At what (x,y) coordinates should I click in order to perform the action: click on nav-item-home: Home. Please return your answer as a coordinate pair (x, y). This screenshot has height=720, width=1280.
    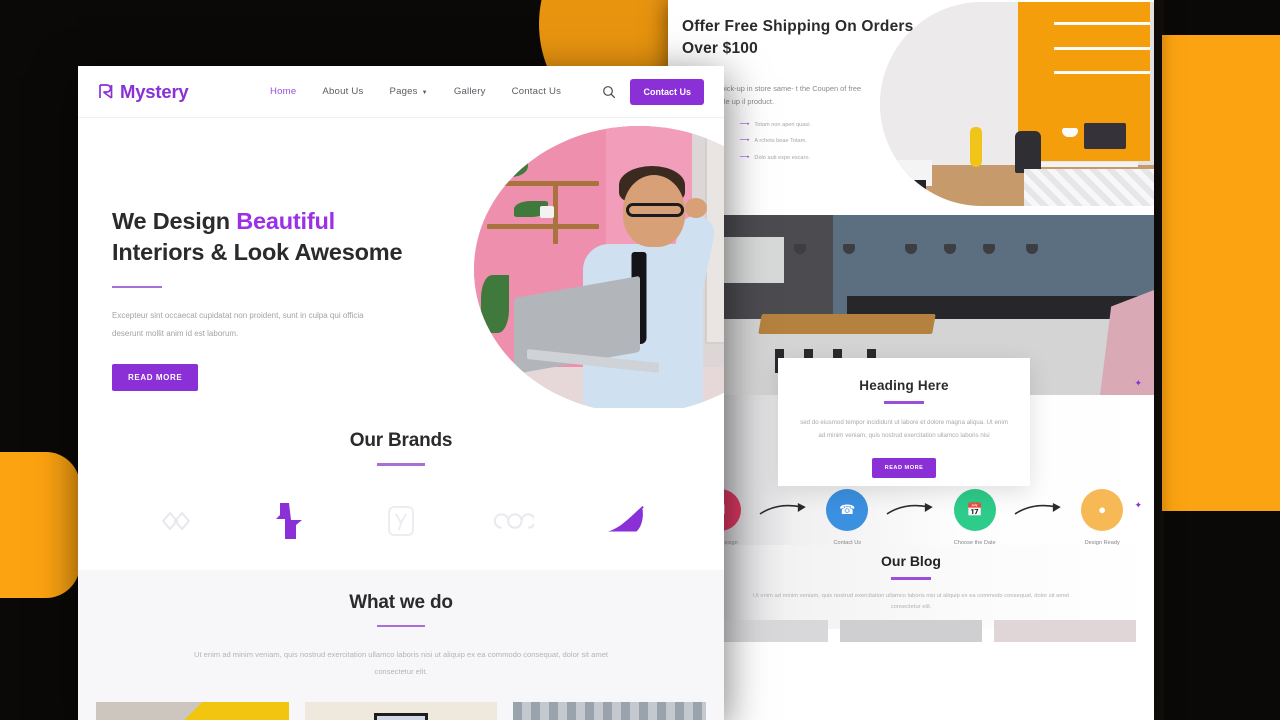
    Looking at the image, I should click on (283, 91).